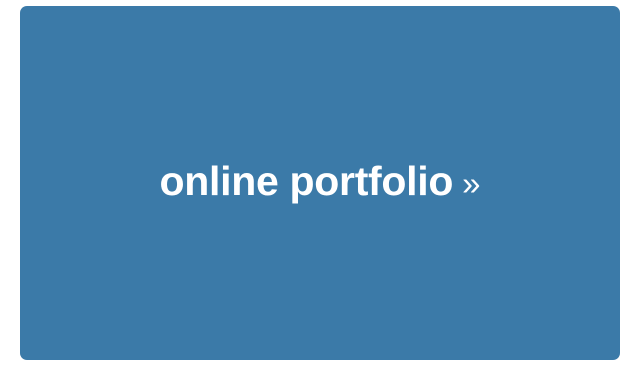  Describe the element at coordinates (471, 183) in the screenshot. I see `double-chevron-right-icon: »` at that location.